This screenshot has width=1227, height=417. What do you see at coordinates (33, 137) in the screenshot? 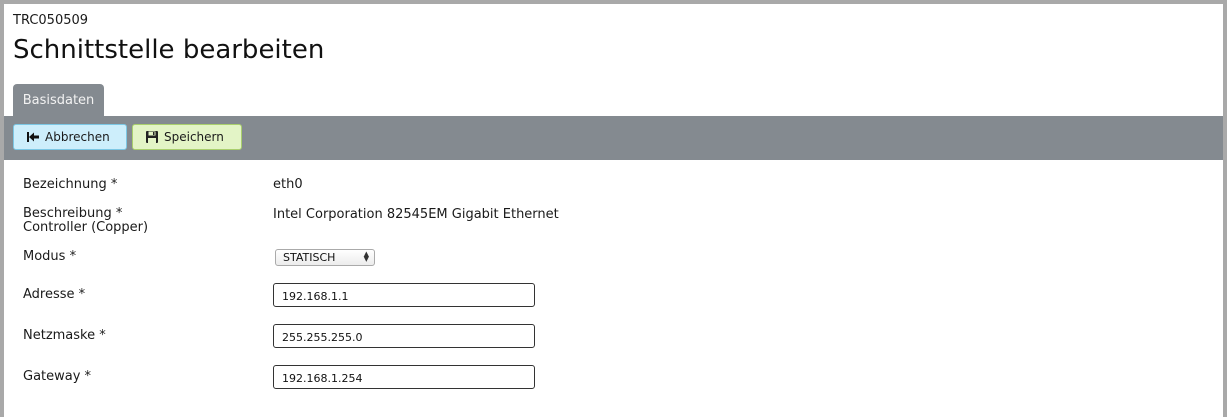
I see `back-to-start-icon` at bounding box center [33, 137].